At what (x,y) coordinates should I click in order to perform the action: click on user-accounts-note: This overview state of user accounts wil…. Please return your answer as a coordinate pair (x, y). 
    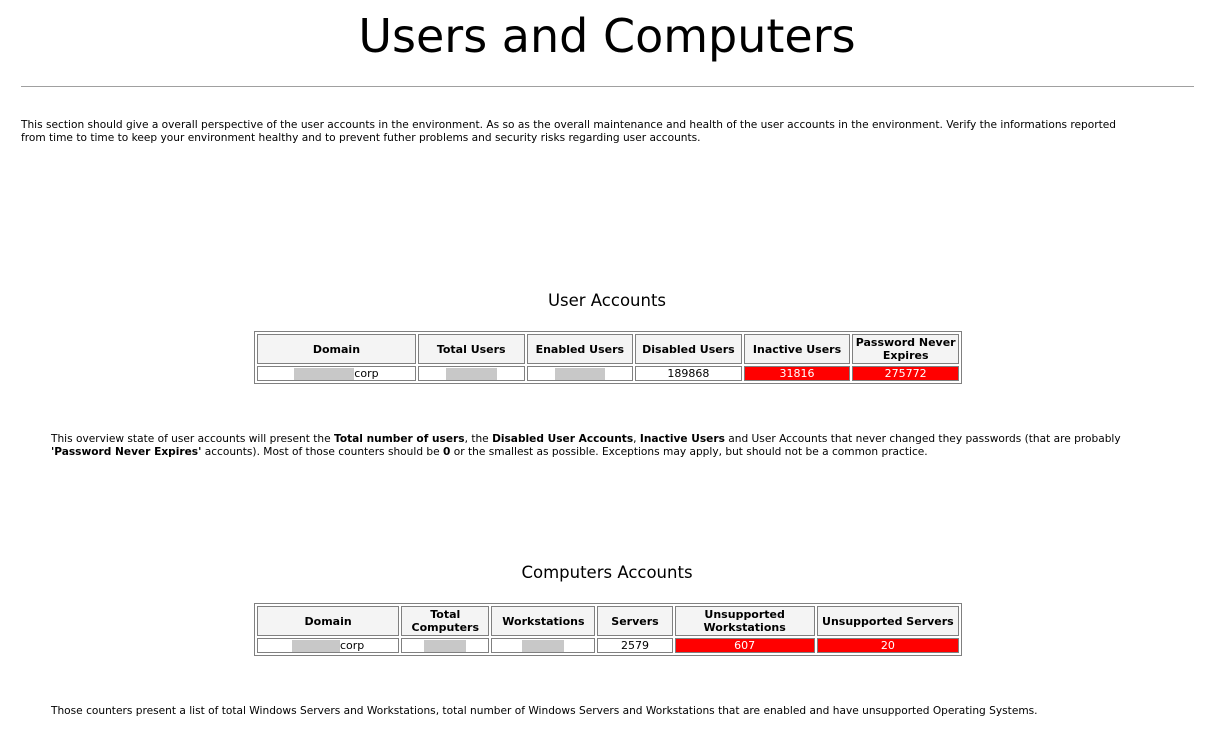
    Looking at the image, I should click on (601, 446).